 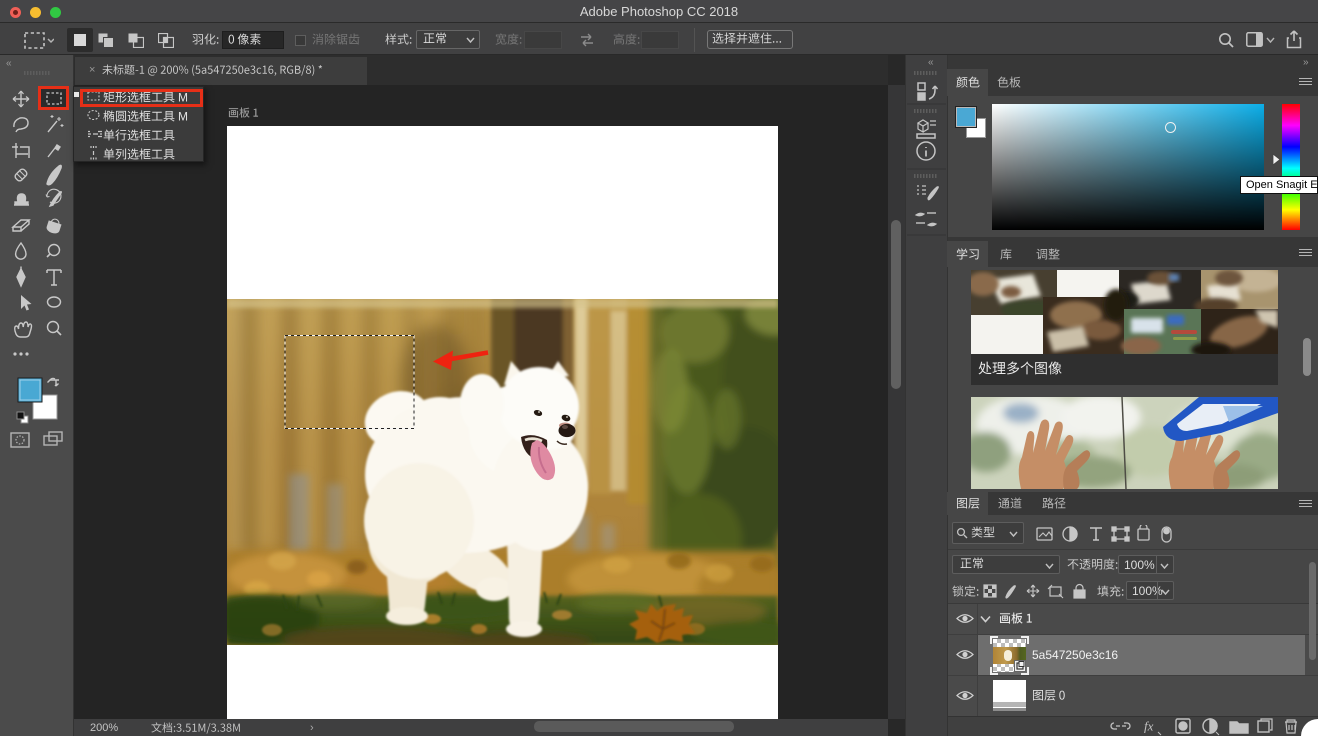 What do you see at coordinates (183, 117) in the screenshot?
I see `svg-text: M` at bounding box center [183, 117].